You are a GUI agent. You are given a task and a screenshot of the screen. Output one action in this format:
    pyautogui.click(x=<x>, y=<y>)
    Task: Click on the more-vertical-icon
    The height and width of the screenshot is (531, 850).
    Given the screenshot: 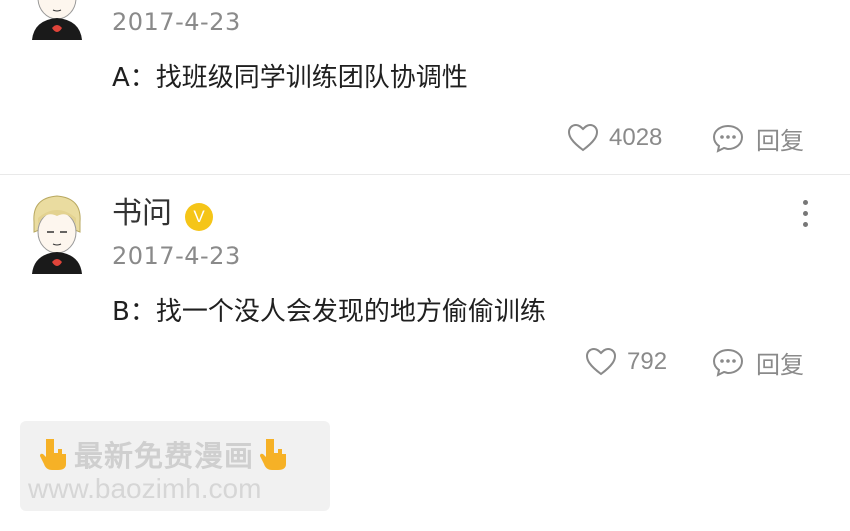 What is the action you would take?
    pyautogui.click(x=805, y=213)
    